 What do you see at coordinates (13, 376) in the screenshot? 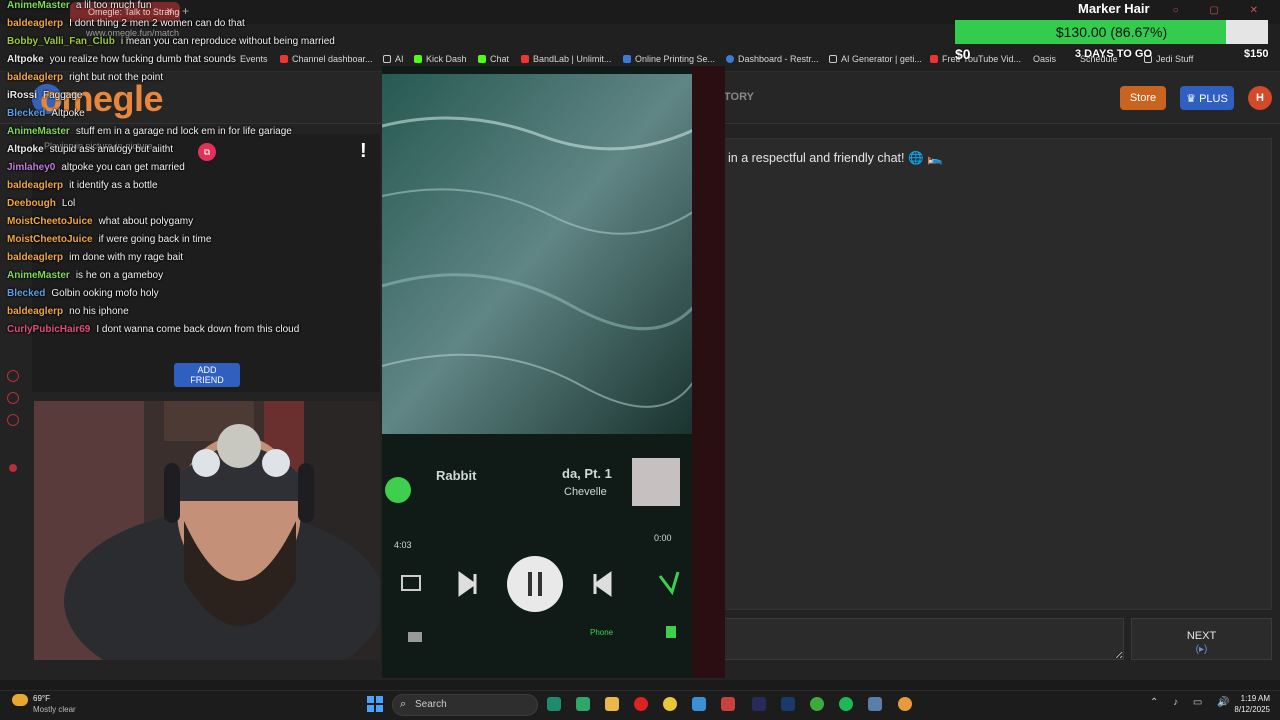
I see `side-clock-icon` at bounding box center [13, 376].